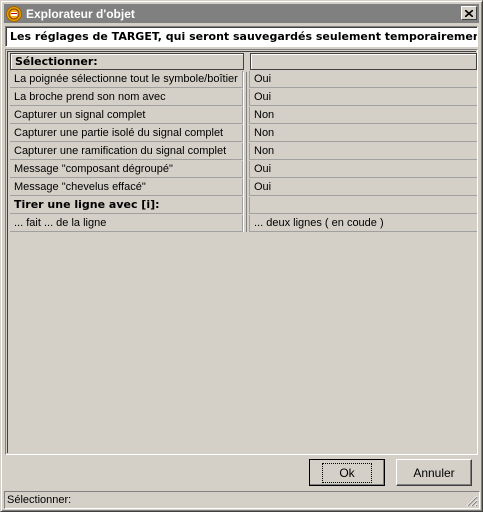 The image size is (483, 512). What do you see at coordinates (363, 223) in the screenshot?
I see `property-value: ... deux lignes ( en coude )` at bounding box center [363, 223].